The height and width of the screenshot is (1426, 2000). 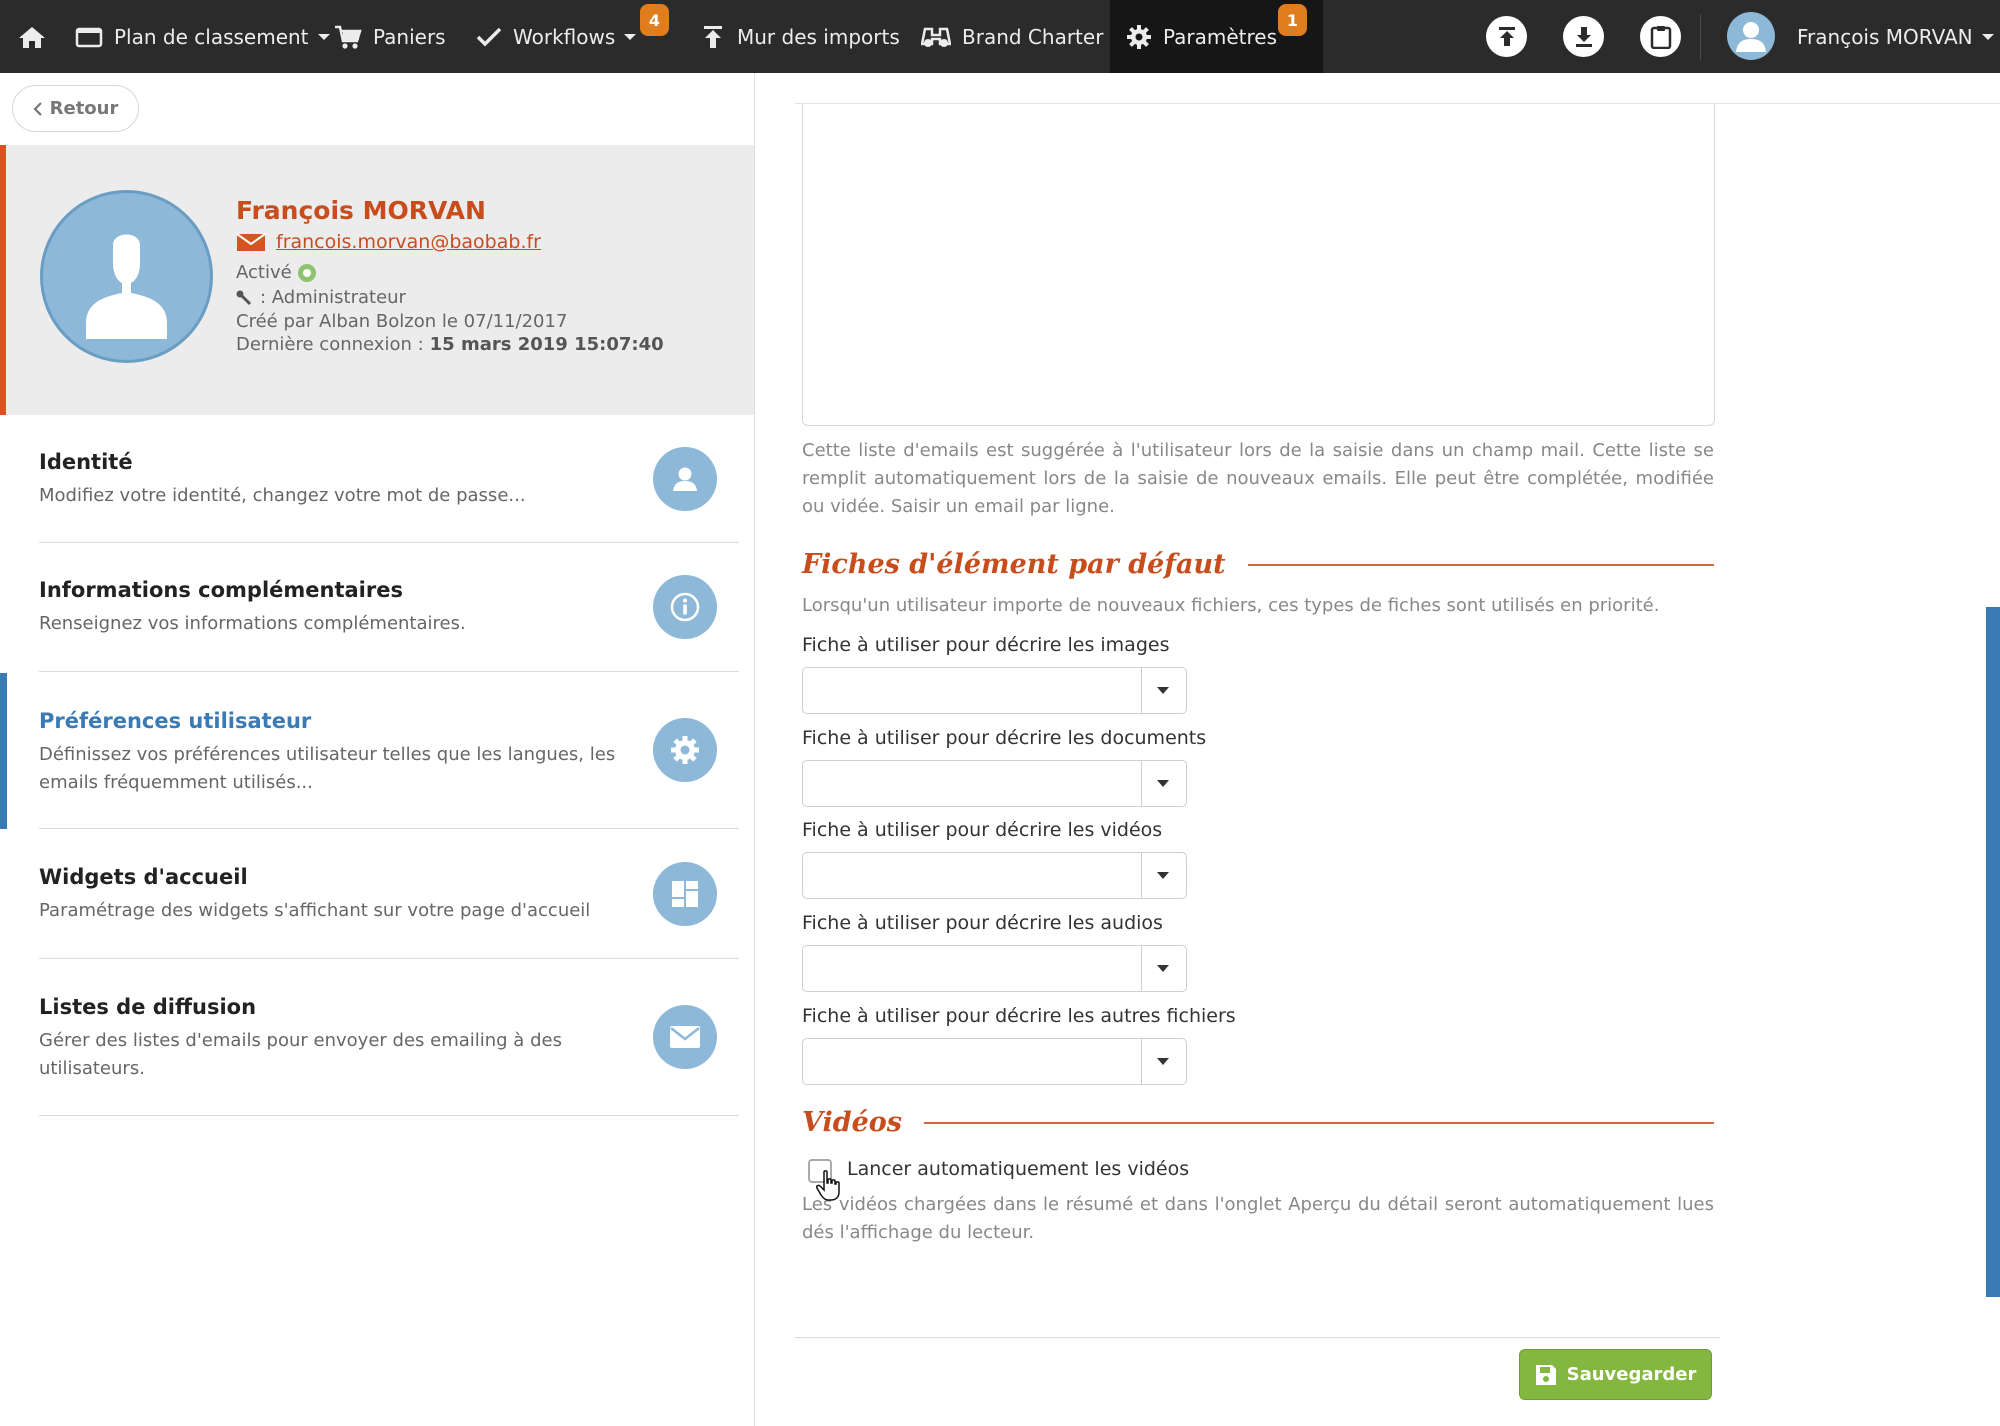 I want to click on nav-plan-de-classement: Plan de classement, so click(x=202, y=36).